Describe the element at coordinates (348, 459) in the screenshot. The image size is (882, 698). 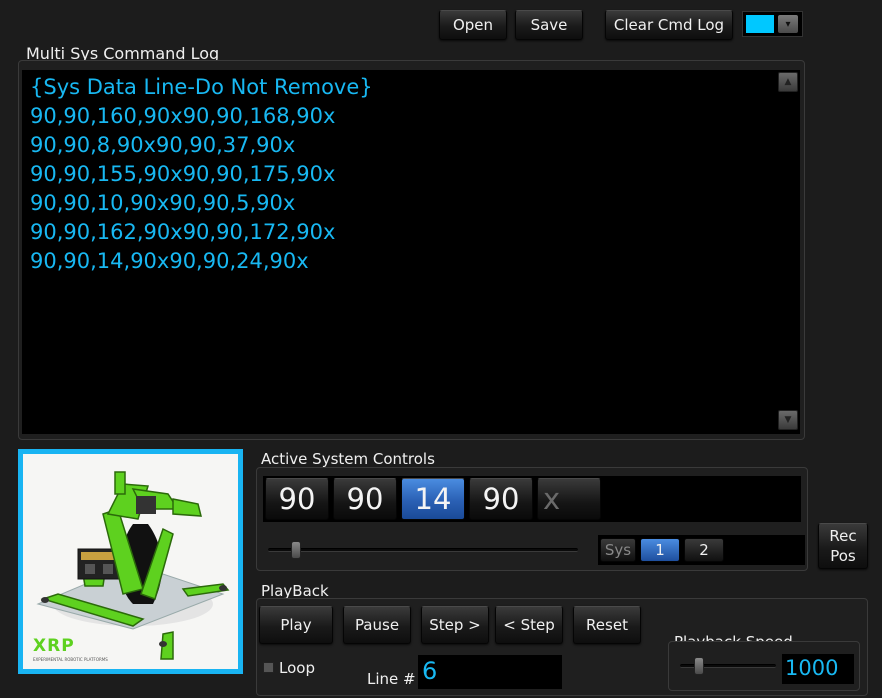
I see `active-controls-title: Active System Controls` at that location.